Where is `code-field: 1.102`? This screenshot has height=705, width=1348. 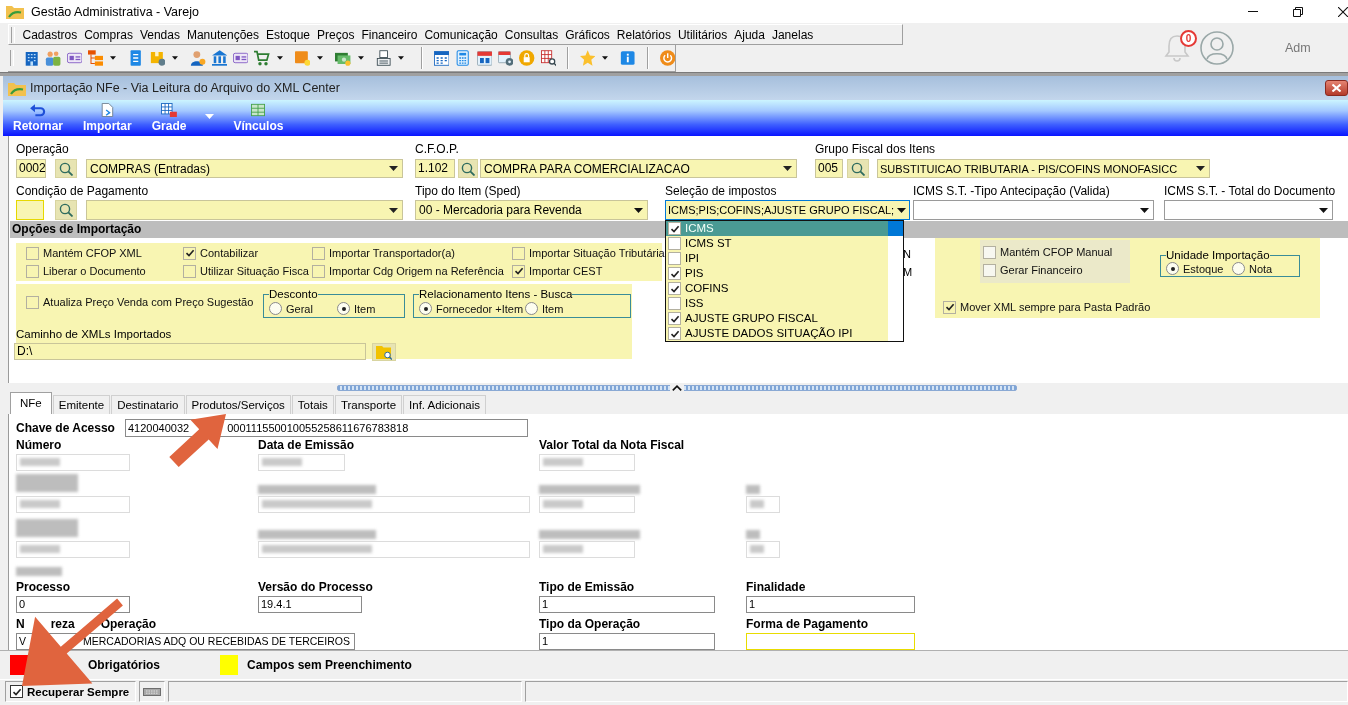 code-field: 1.102 is located at coordinates (435, 168).